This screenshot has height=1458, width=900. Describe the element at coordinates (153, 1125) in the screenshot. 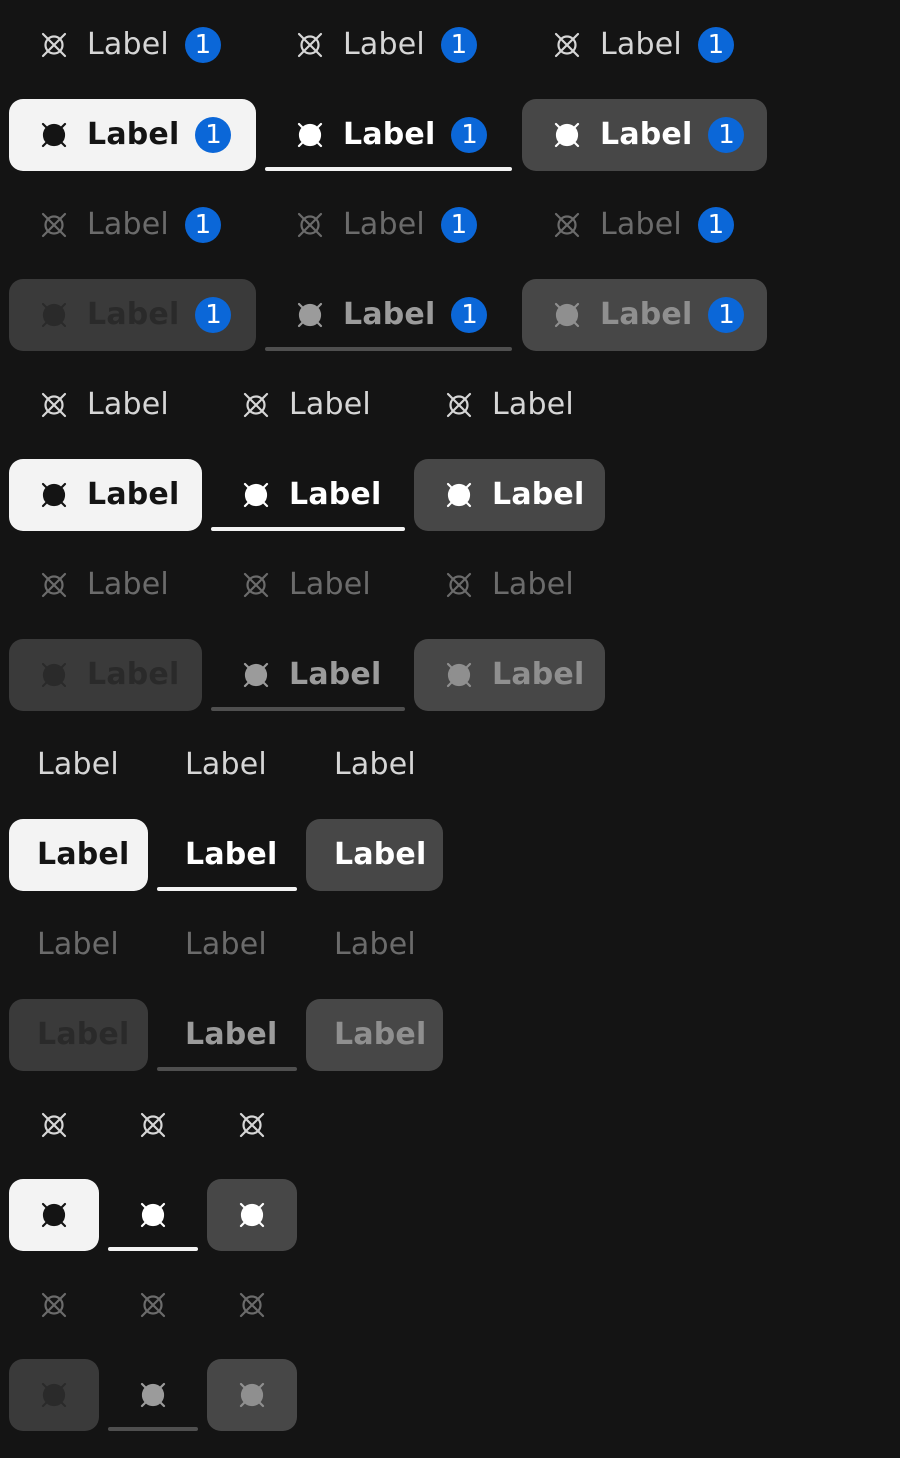

I see `tab-icon-only-default-underline` at that location.